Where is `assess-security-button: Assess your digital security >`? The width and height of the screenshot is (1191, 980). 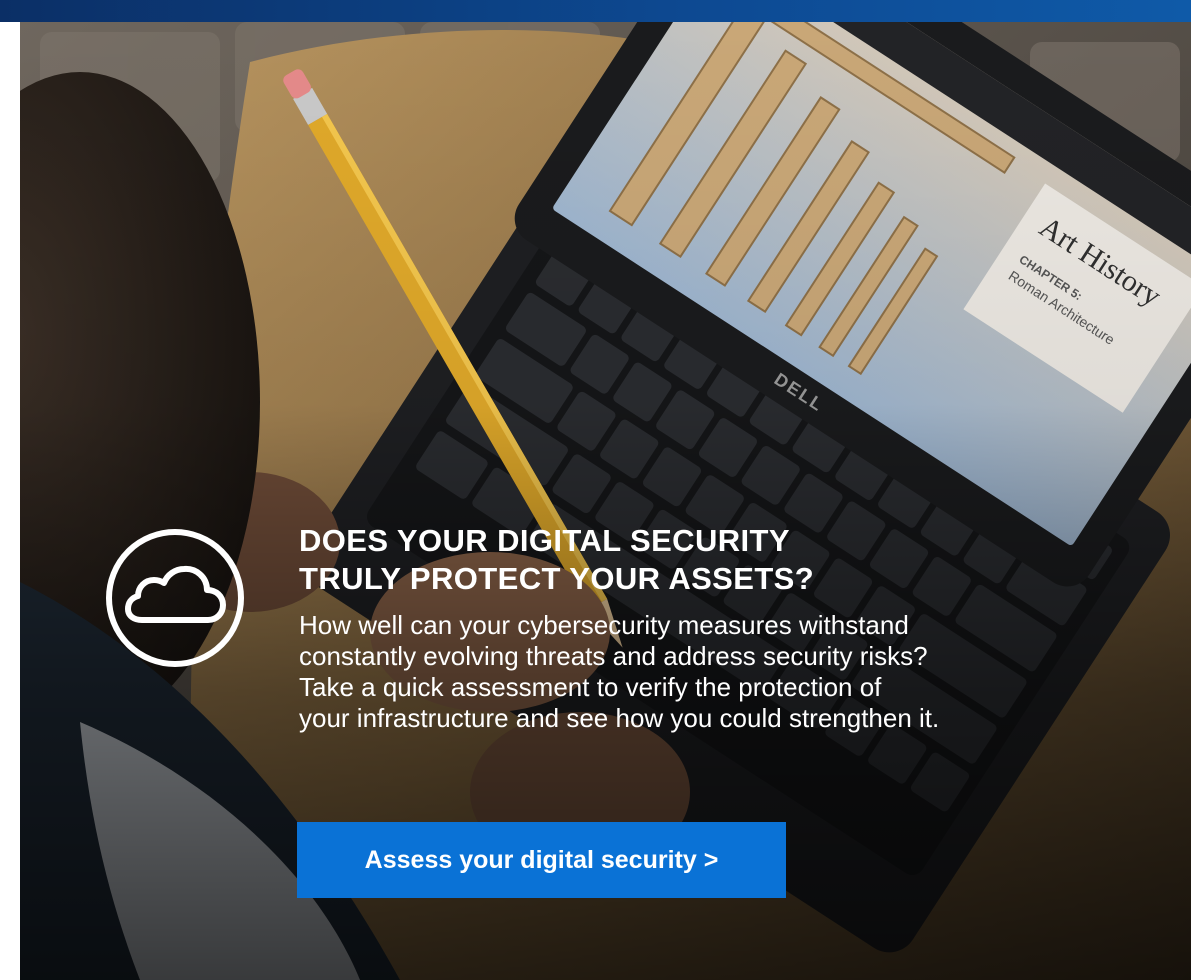 assess-security-button: Assess your digital security > is located at coordinates (541, 860).